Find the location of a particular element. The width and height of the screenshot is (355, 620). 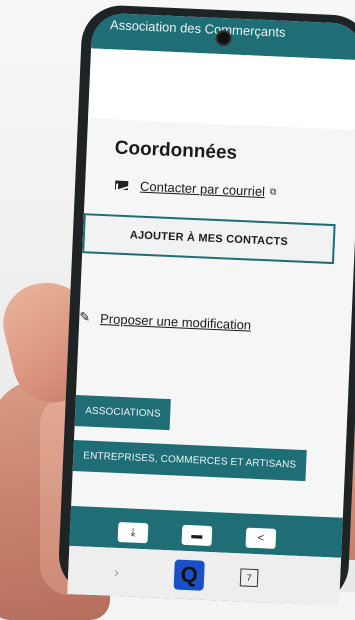

tab-count-icon: 7 is located at coordinates (249, 578).